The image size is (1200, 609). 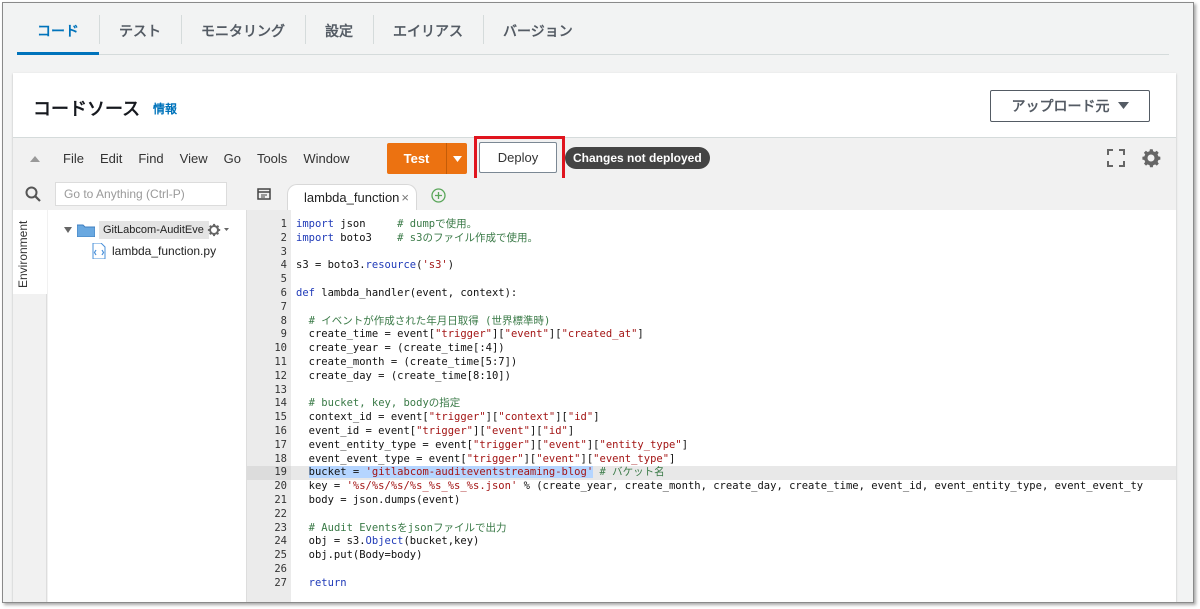 I want to click on deploy-button: Deploy, so click(x=518, y=157).